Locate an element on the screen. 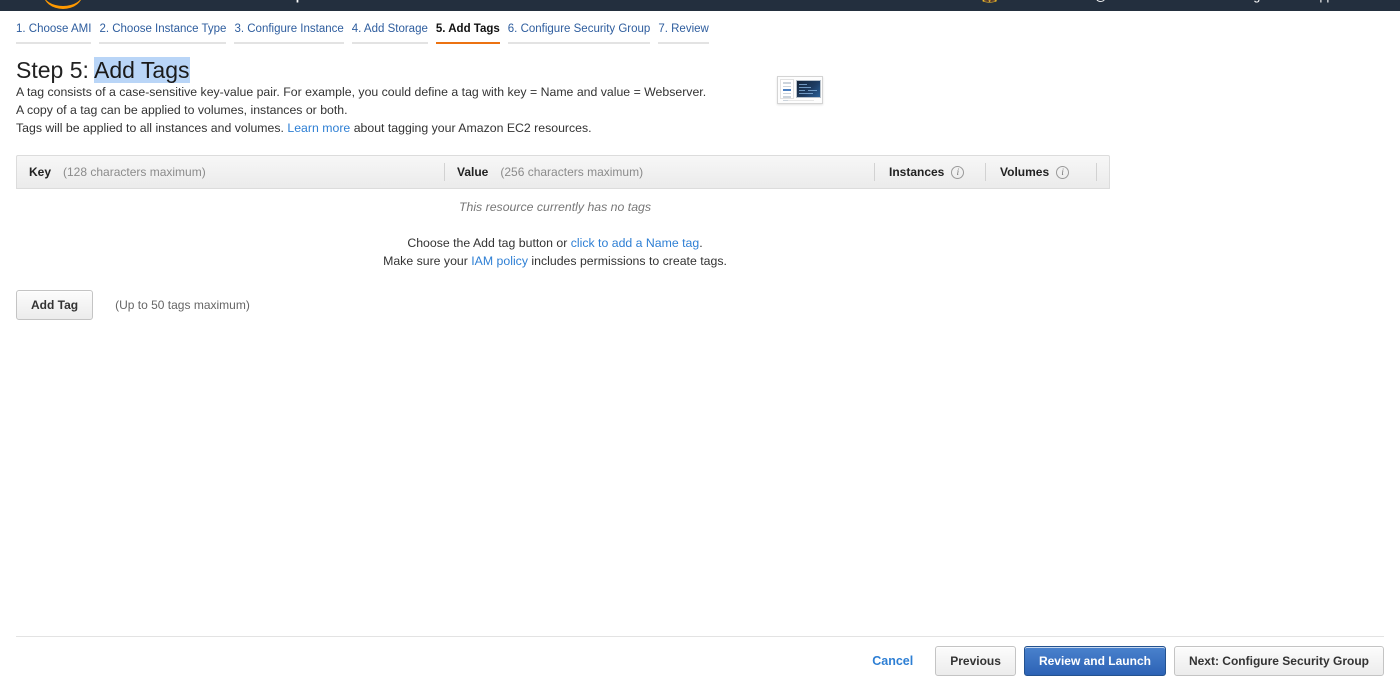 The image size is (1400, 688). page-title: Step 5: Add Tags is located at coordinates (103, 70).